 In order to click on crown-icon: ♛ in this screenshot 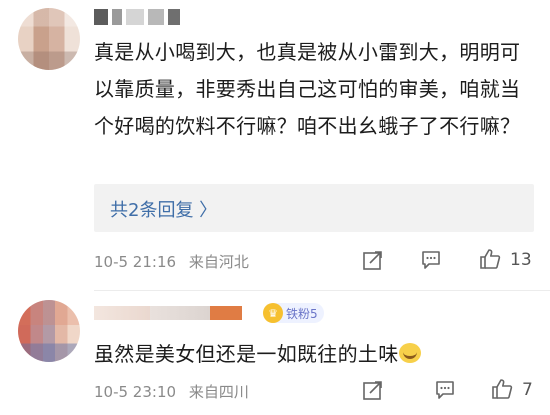, I will do `click(273, 313)`.